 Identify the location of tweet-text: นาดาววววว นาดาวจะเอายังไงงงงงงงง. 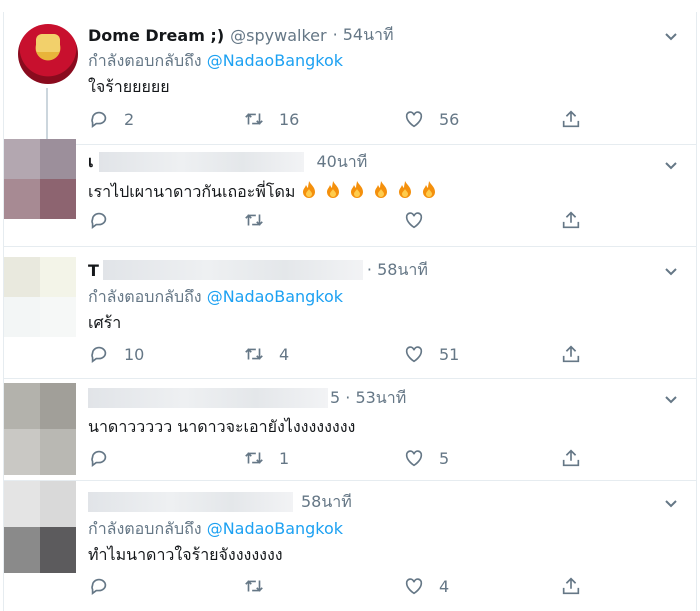
(222, 426).